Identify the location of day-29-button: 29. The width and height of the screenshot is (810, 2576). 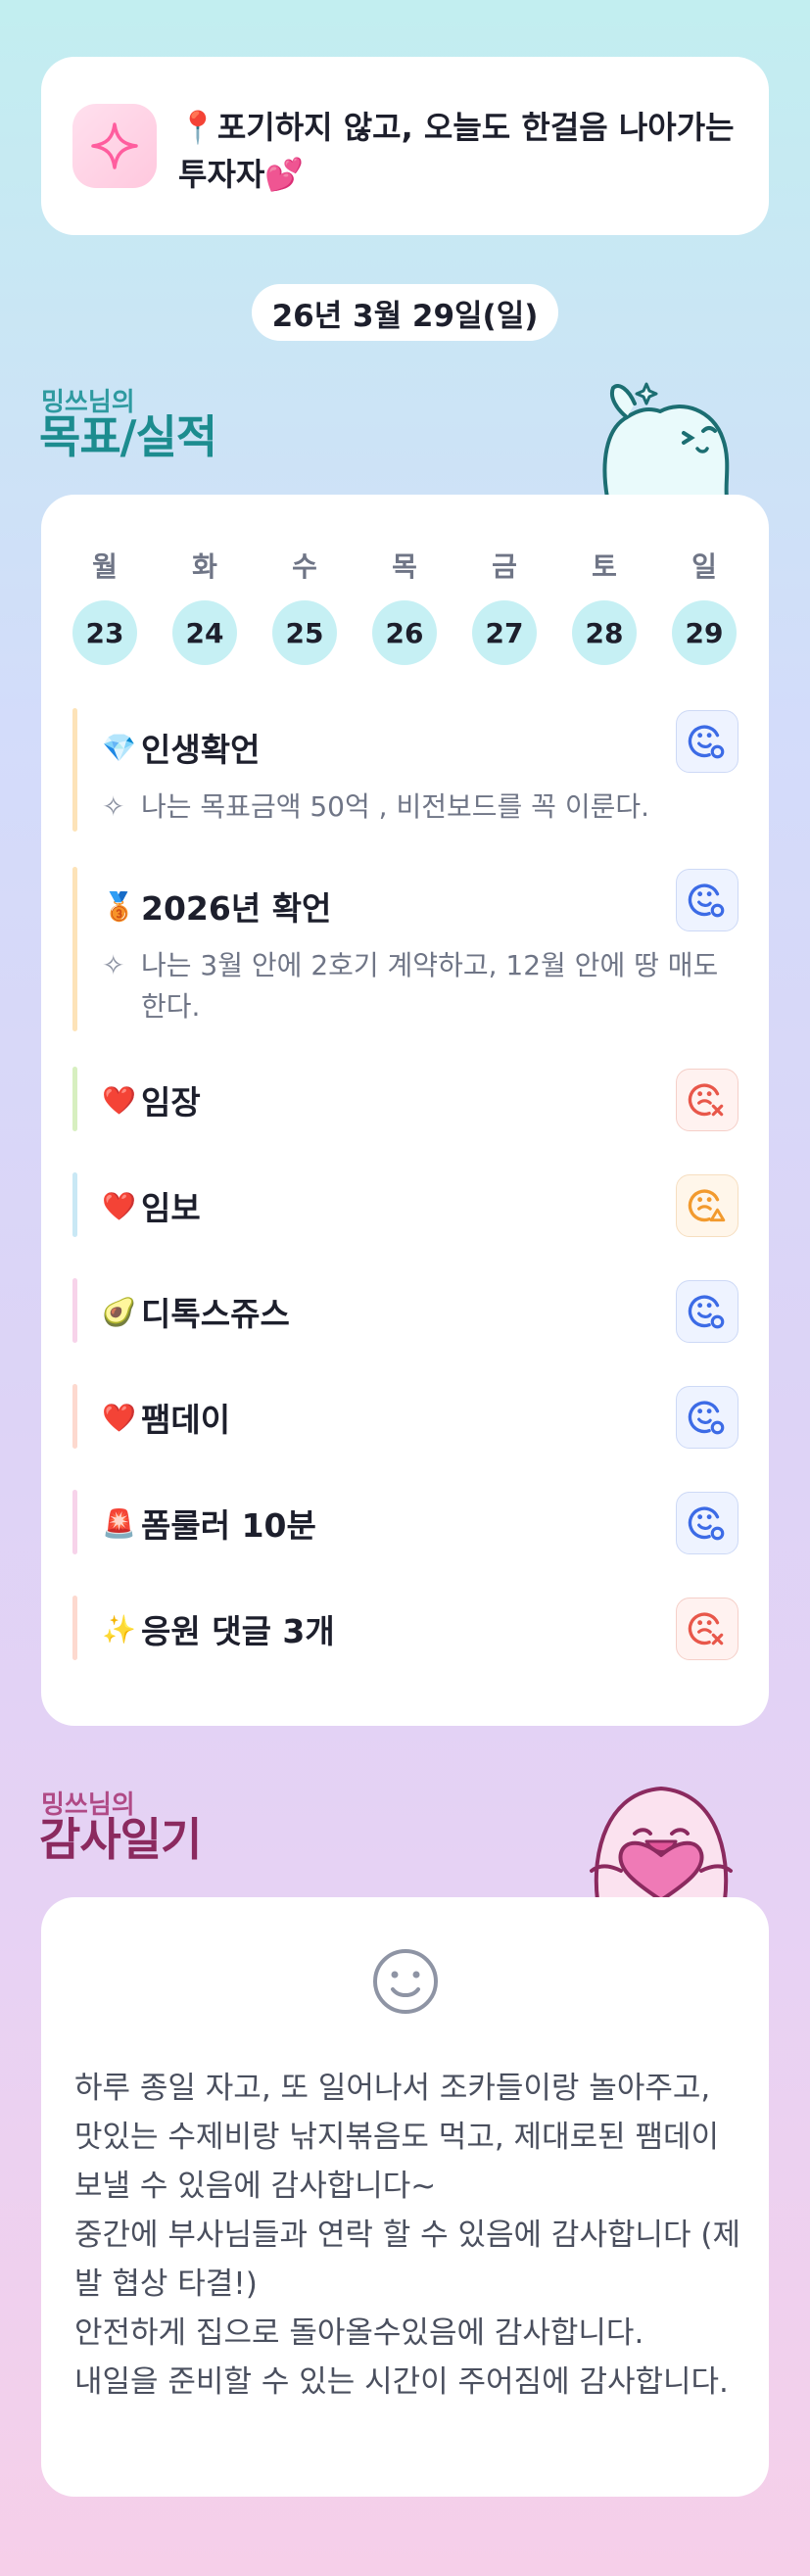
(705, 633).